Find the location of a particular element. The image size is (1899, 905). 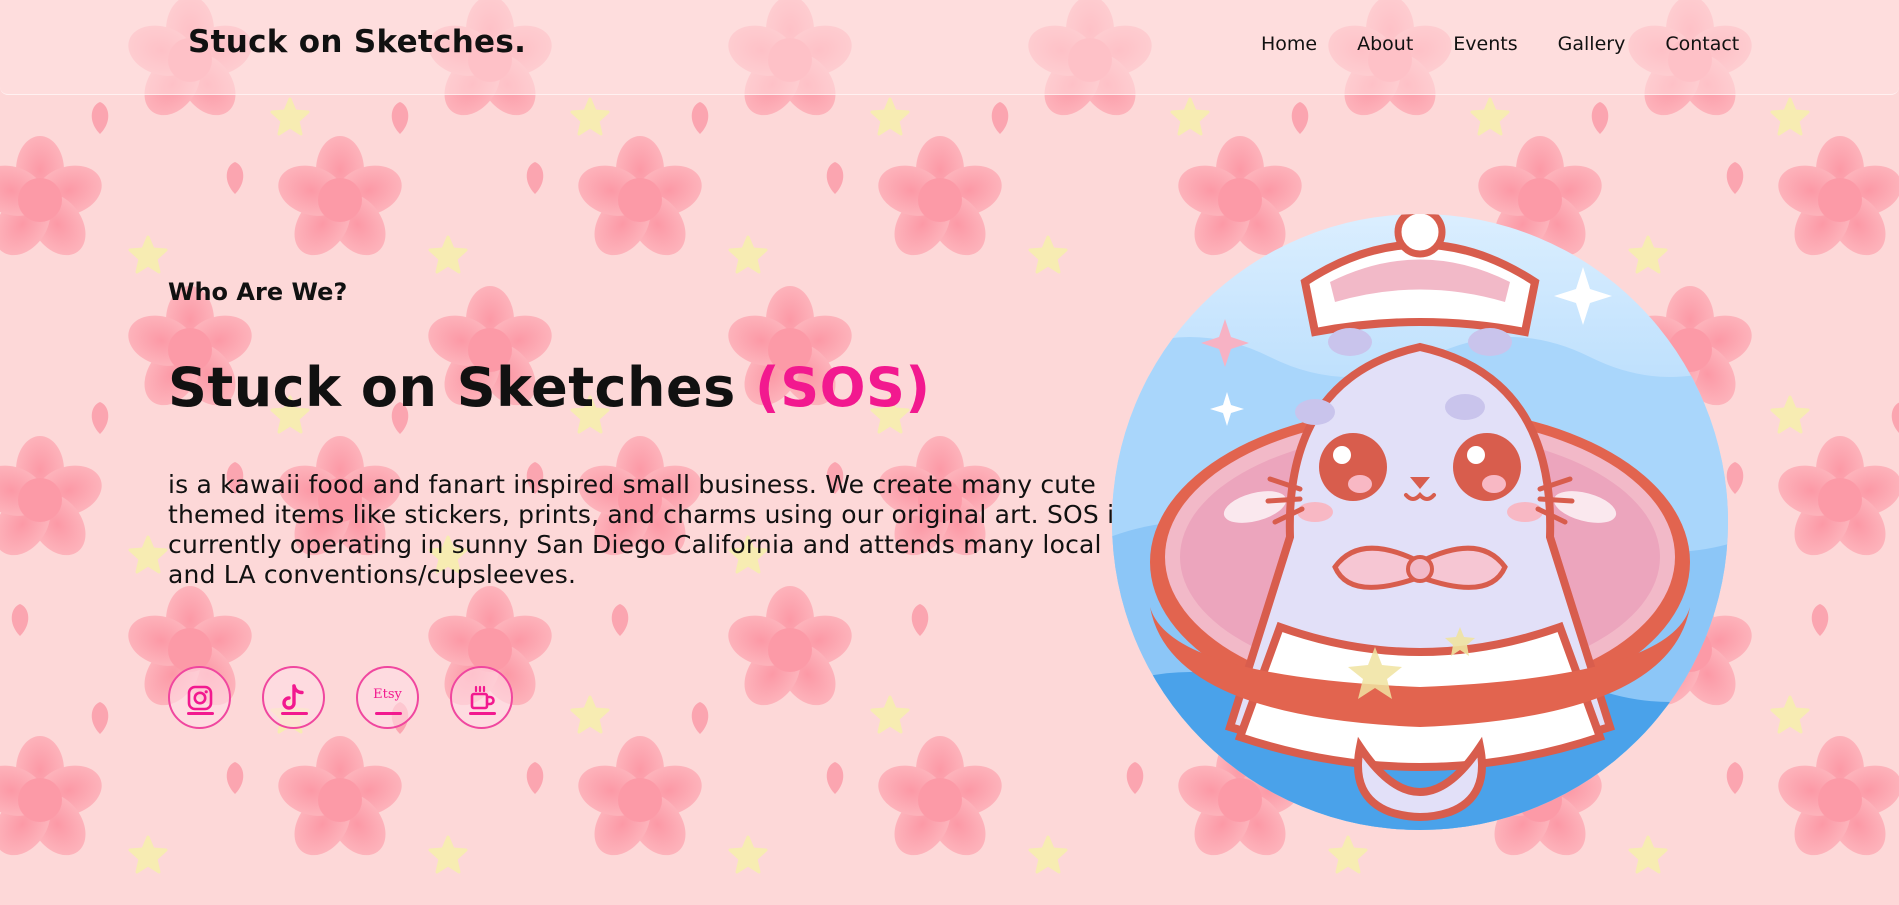

social-links: Etsy is located at coordinates (356, 697).